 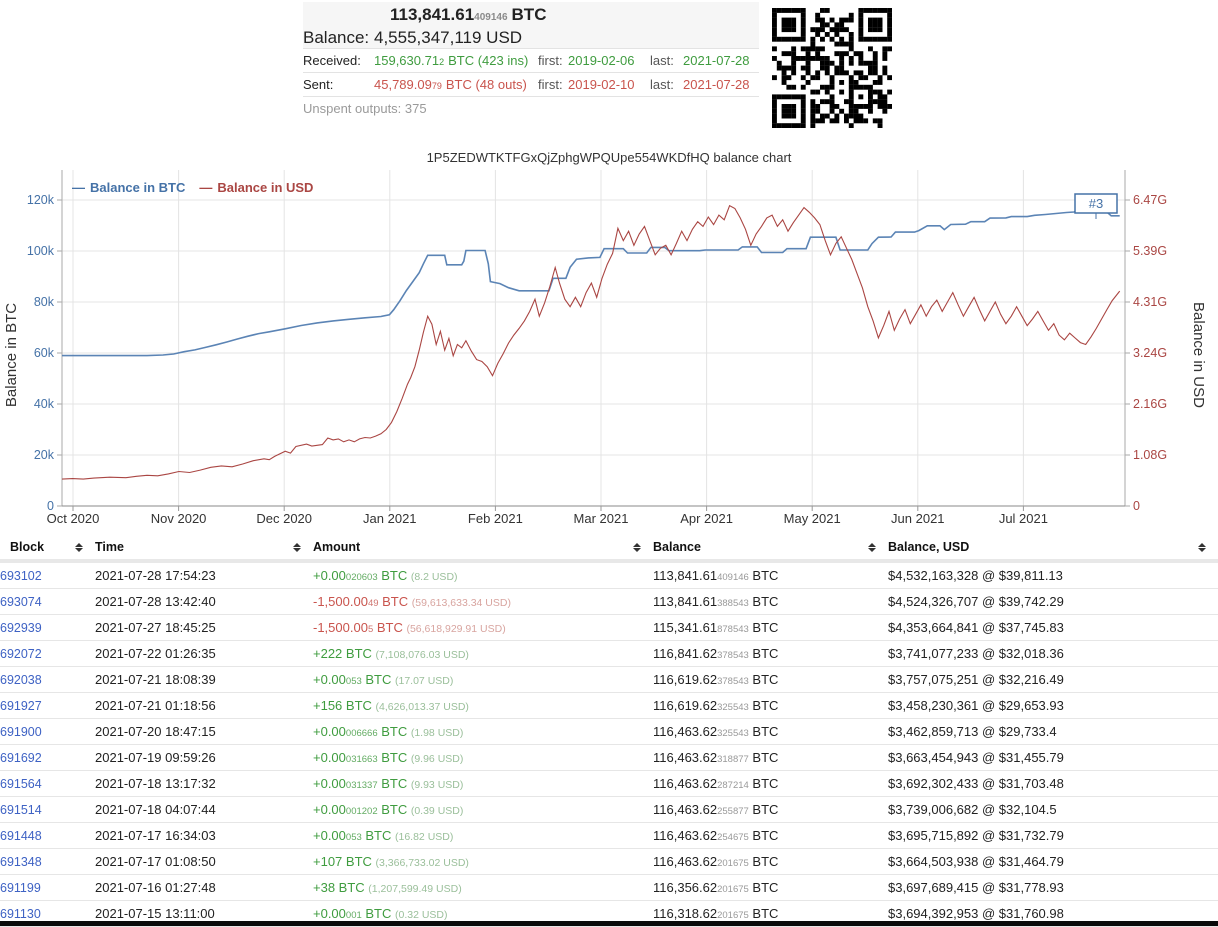 What do you see at coordinates (21, 836) in the screenshot?
I see `block-link: 691448` at bounding box center [21, 836].